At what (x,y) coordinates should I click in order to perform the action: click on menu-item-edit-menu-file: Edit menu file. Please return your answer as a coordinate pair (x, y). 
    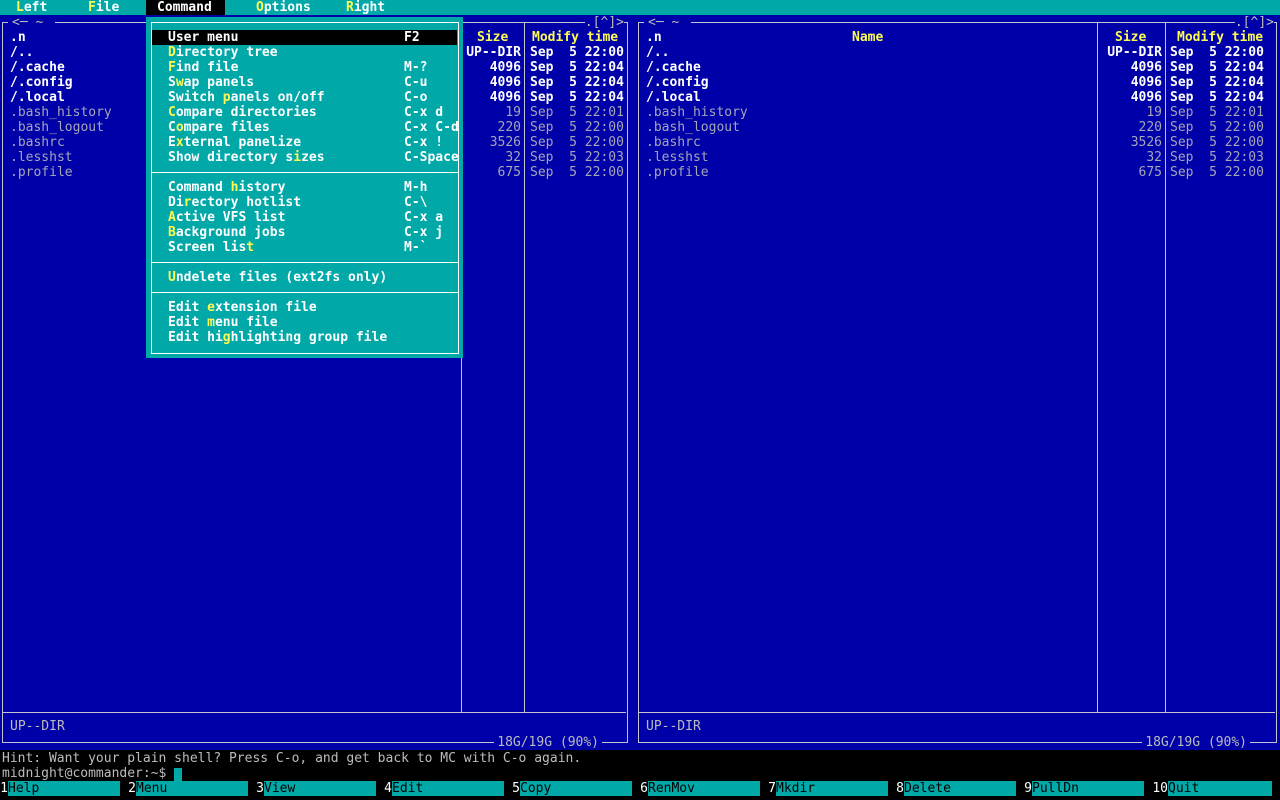
    Looking at the image, I should click on (304, 322).